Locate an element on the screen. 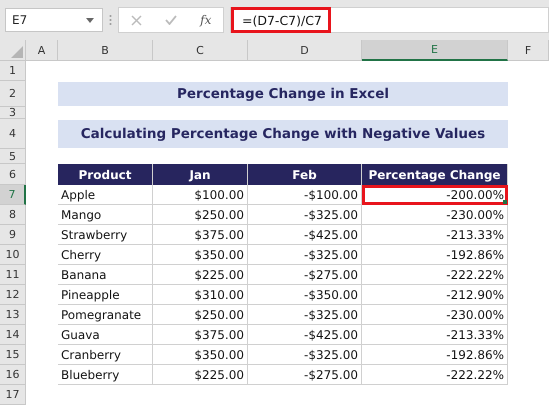 Image resolution: width=549 pixels, height=407 pixels. table-cell: Cherry is located at coordinates (105, 255).